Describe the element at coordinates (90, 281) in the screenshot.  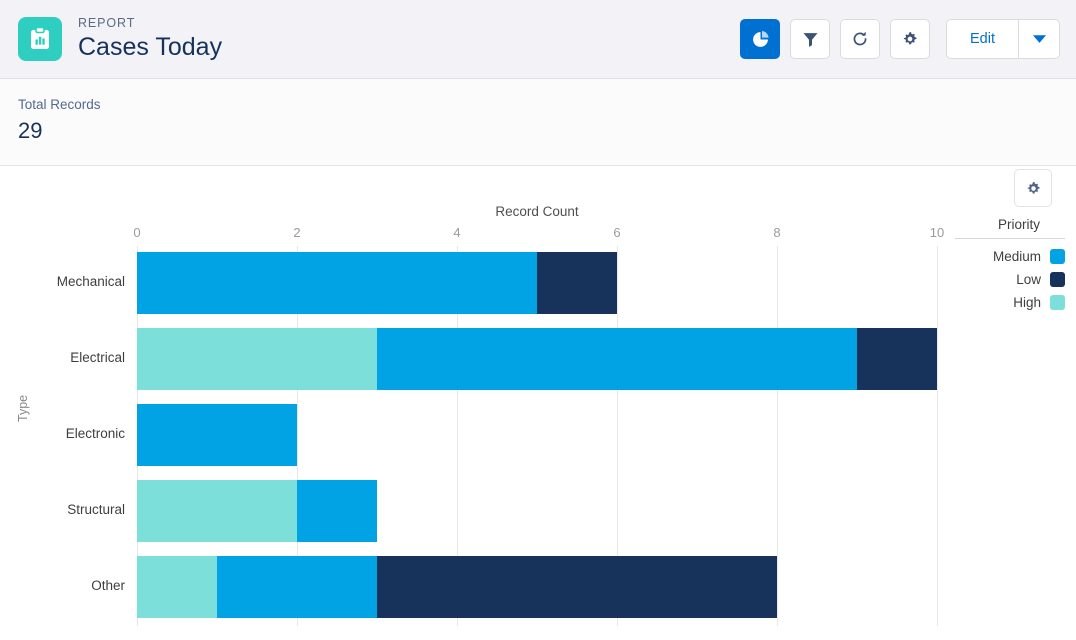
I see `y-axis-category-label: Mechanical` at that location.